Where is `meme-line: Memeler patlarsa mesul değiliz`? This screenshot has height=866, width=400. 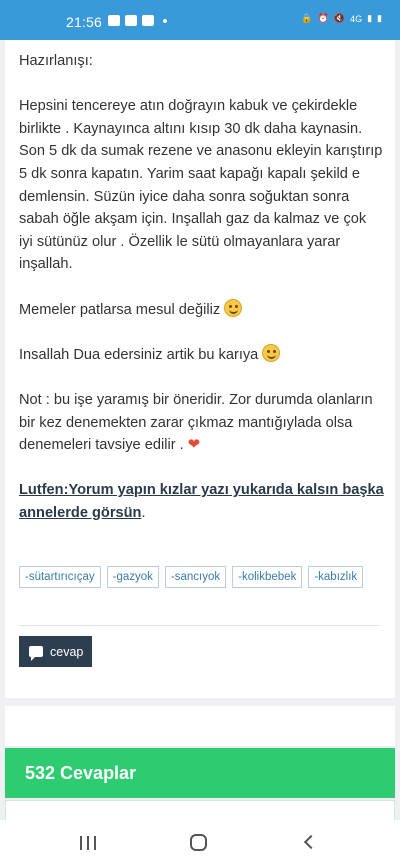 meme-line: Memeler patlarsa mesul değiliz is located at coordinates (201, 310).